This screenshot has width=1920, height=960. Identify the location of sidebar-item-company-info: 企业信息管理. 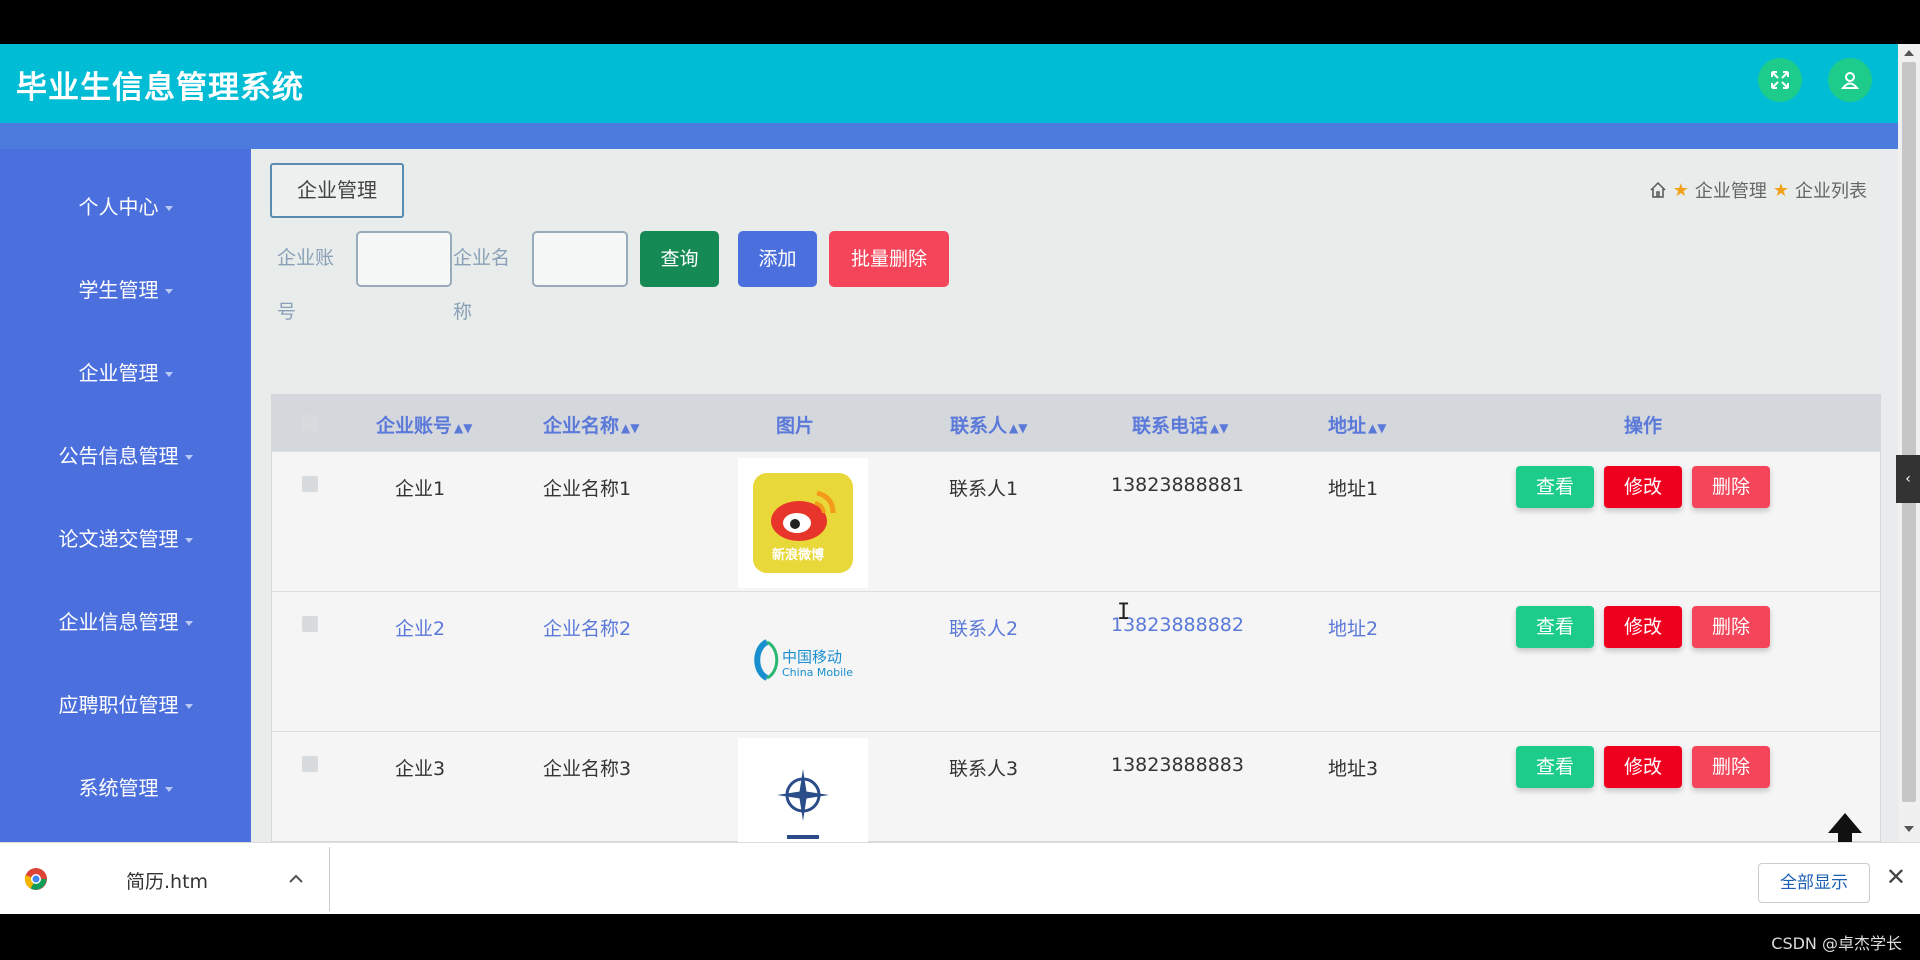
(125, 622).